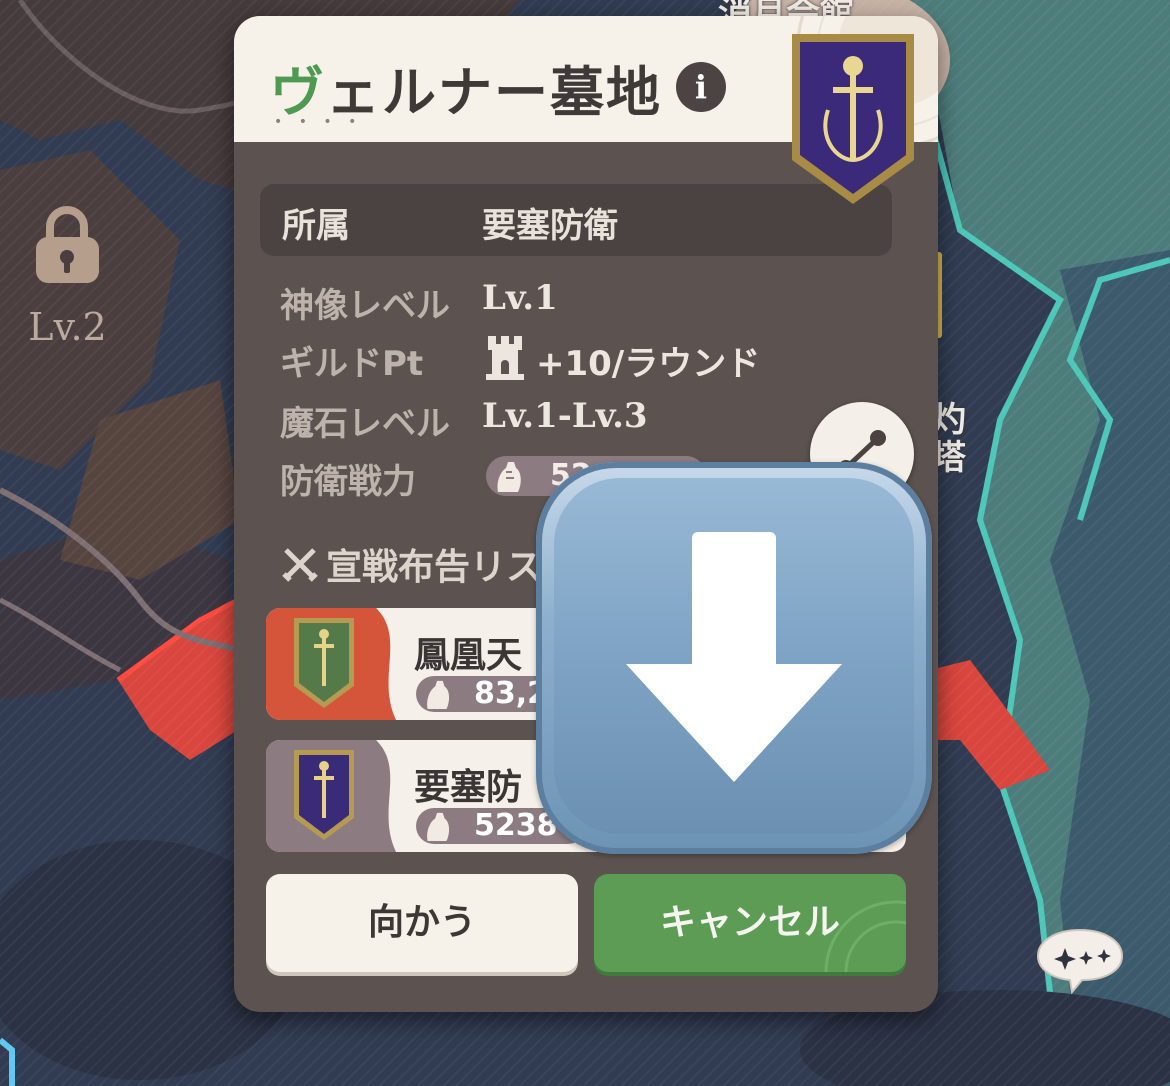 The image size is (1170, 1086). Describe the element at coordinates (365, 306) in the screenshot. I see `statue-level-label: 神像レベル` at that location.